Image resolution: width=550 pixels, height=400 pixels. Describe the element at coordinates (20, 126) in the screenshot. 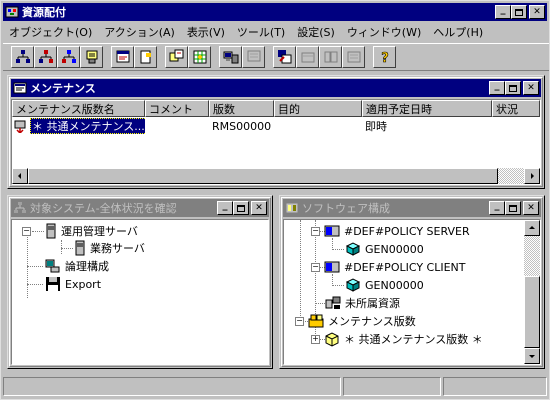

I see `maintenance-version-icon` at that location.